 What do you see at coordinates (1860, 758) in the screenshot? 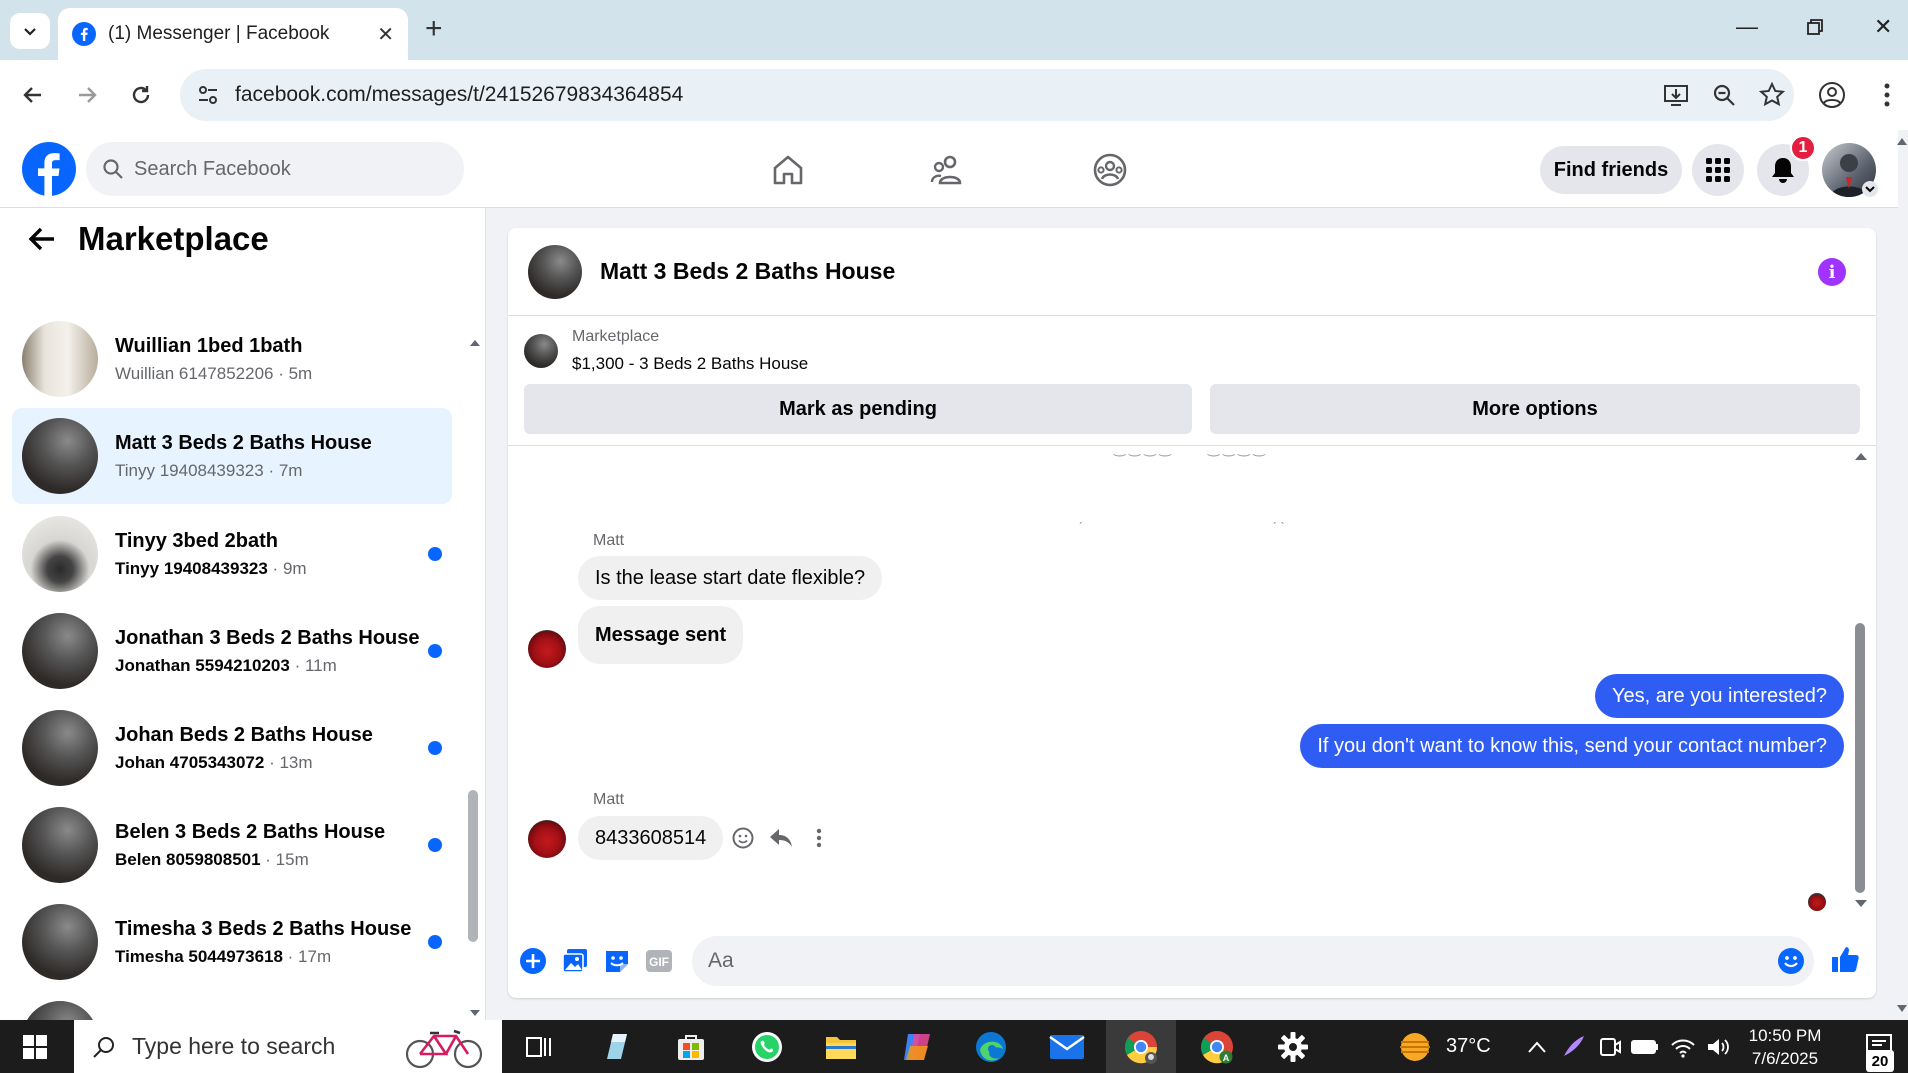
I see `chat-scroll-thumb` at bounding box center [1860, 758].